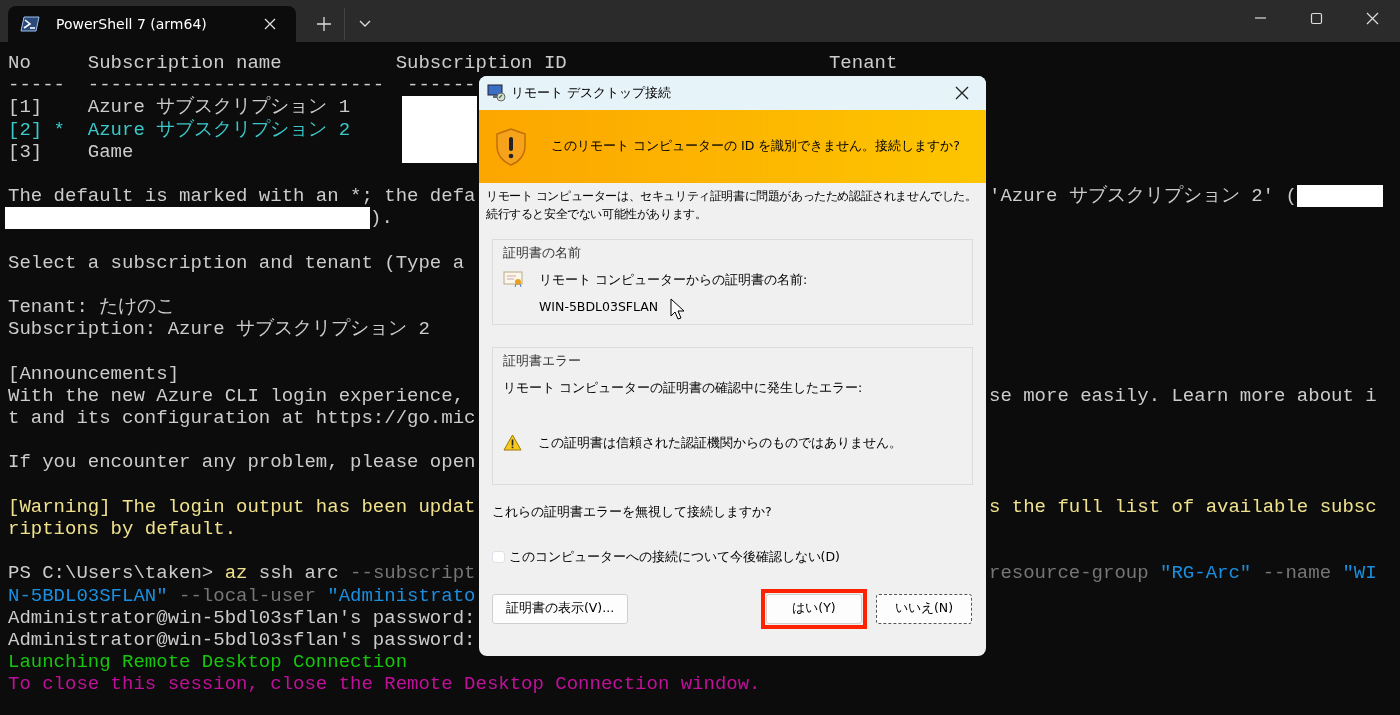 Image resolution: width=1400 pixels, height=715 pixels. Describe the element at coordinates (632, 512) in the screenshot. I see `question-text: これらの証明書エラーを無視して接続しますか?` at that location.